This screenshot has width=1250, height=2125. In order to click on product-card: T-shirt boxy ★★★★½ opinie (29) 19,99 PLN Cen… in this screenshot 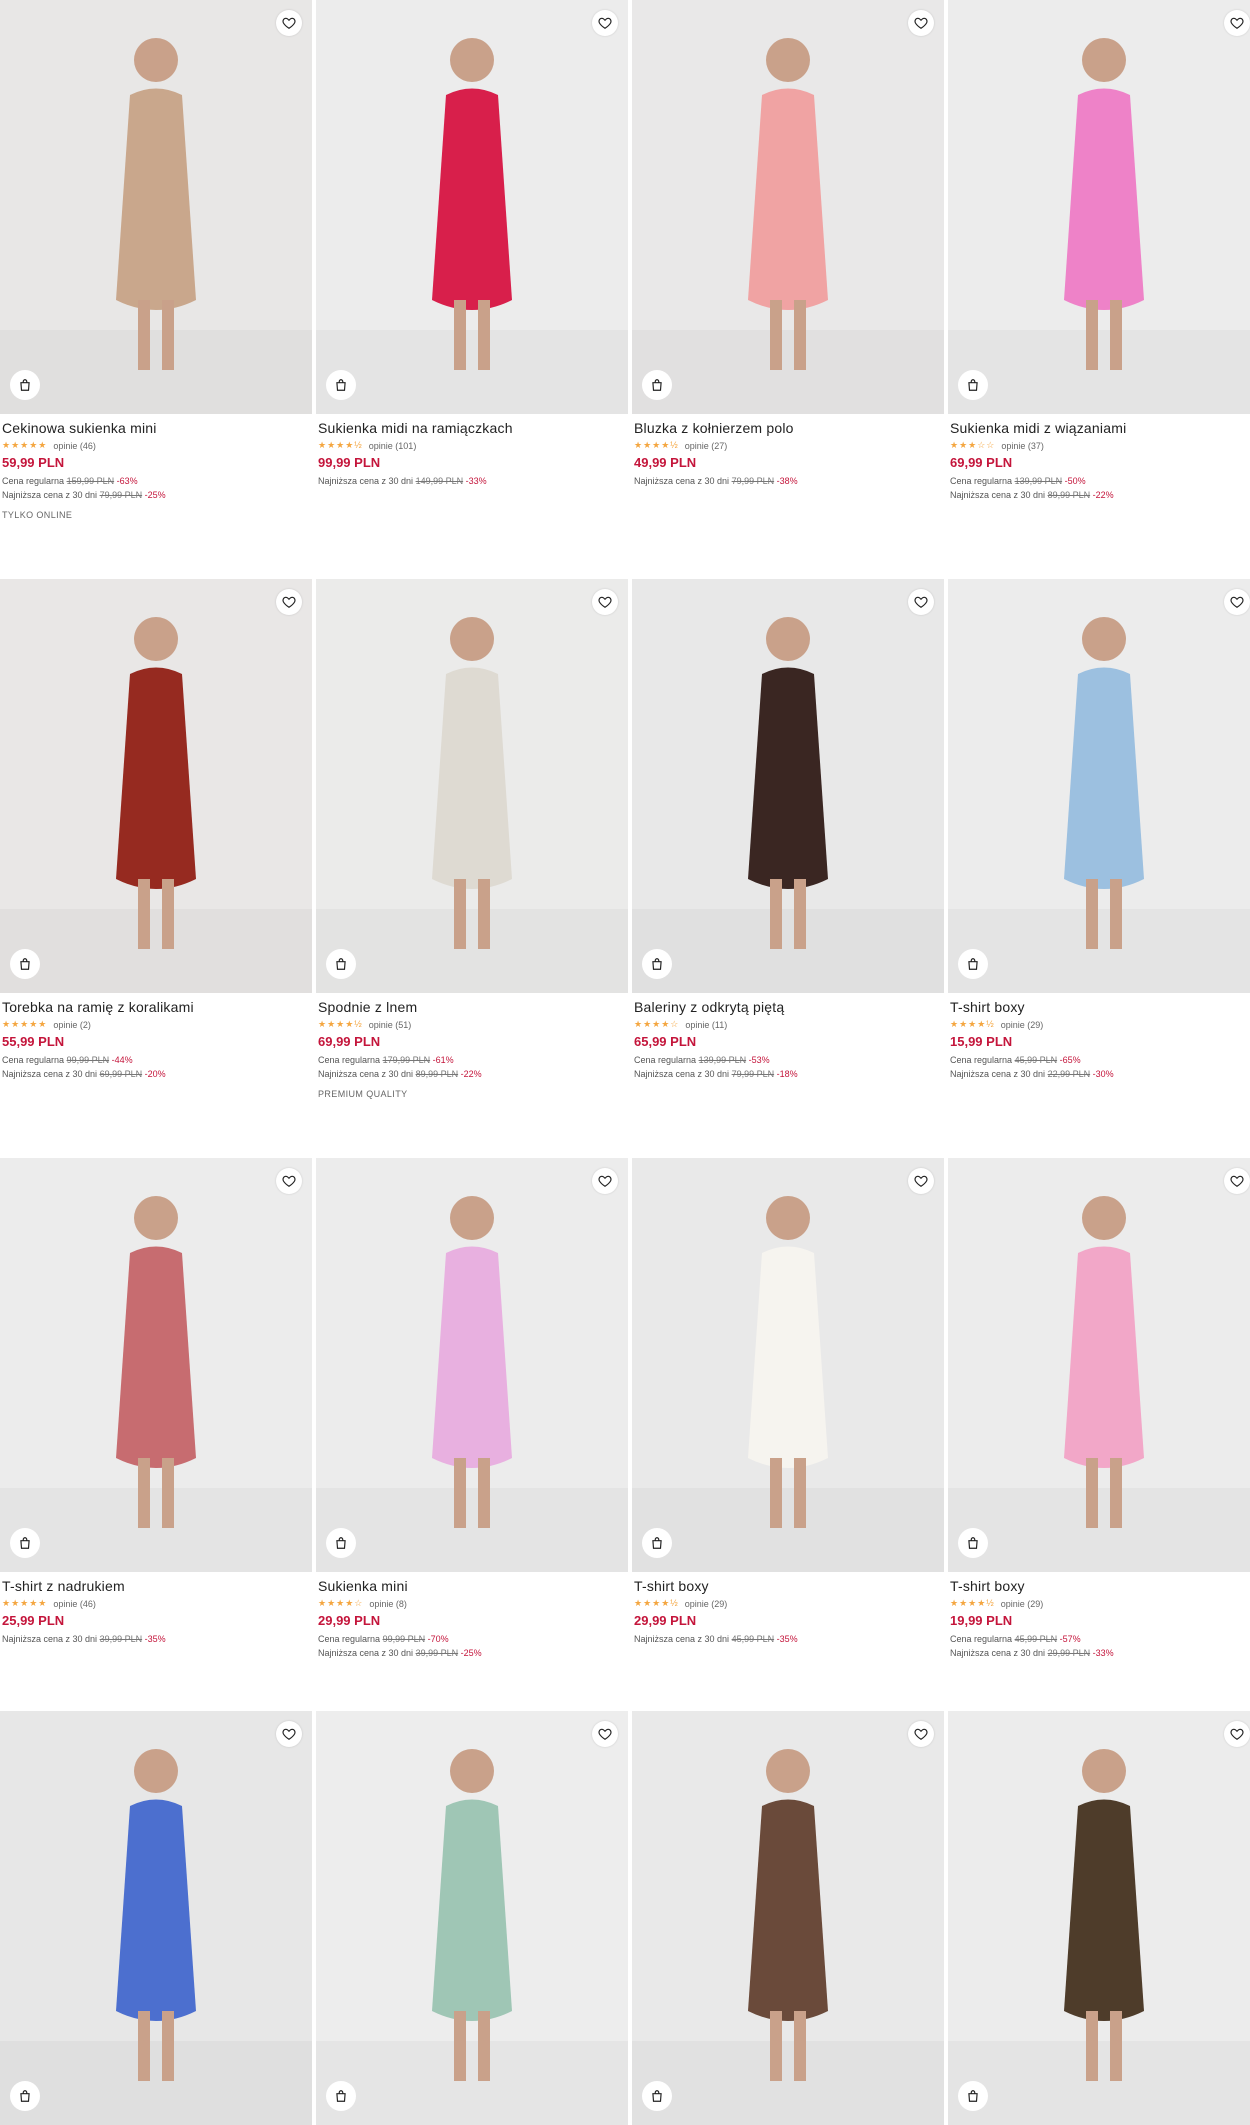, I will do `click(1099, 1409)`.